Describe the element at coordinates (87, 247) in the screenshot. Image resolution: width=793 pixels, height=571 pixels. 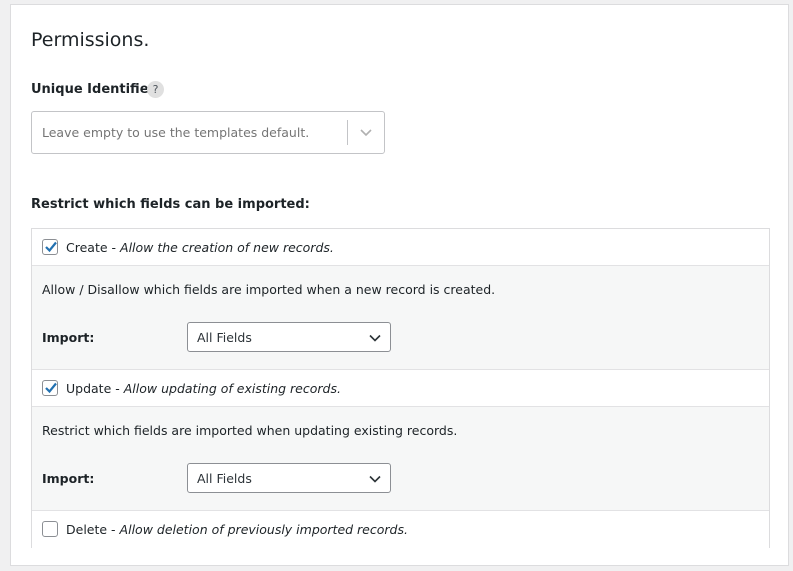
I see `create-name: Create` at that location.